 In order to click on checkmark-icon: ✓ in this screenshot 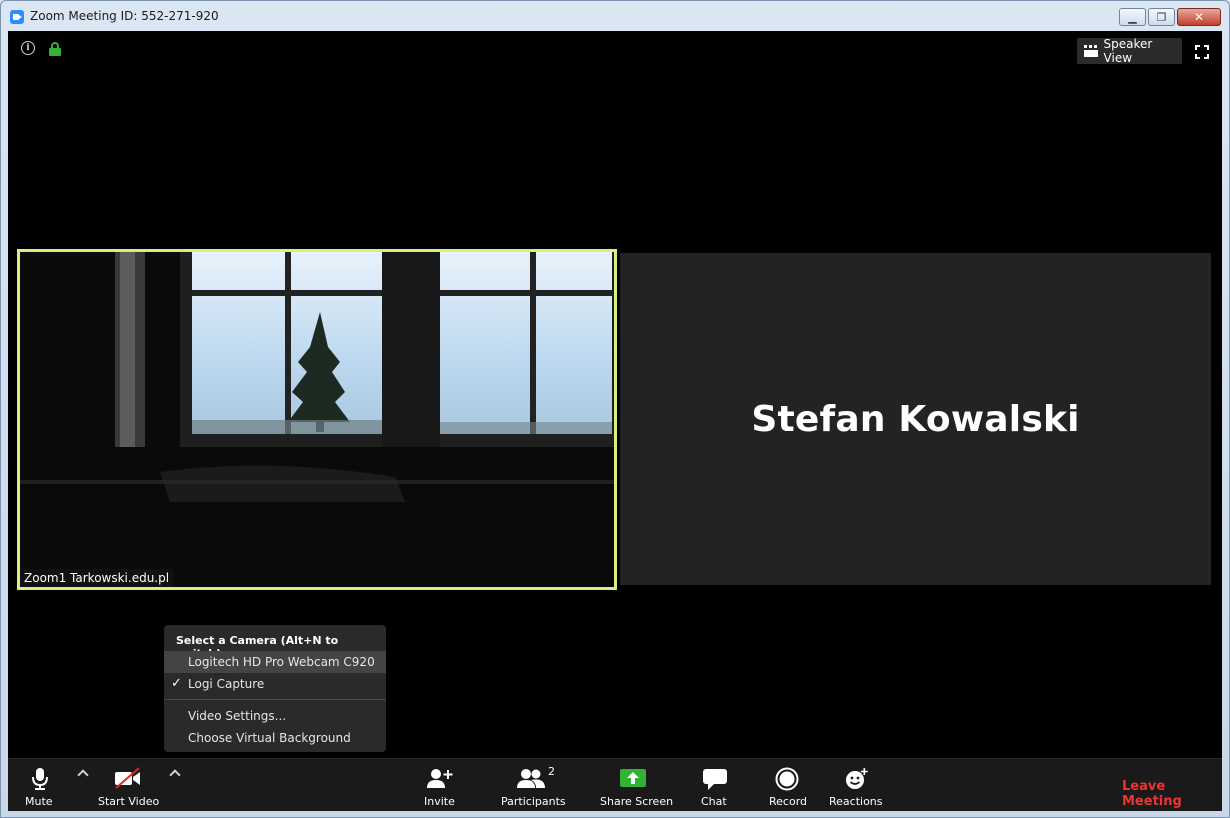, I will do `click(176, 683)`.